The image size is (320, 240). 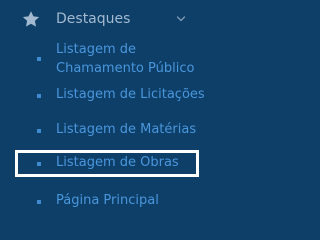 I want to click on submenu-item-listagem-de-materias: Listagem de Matérias, so click(x=108, y=130).